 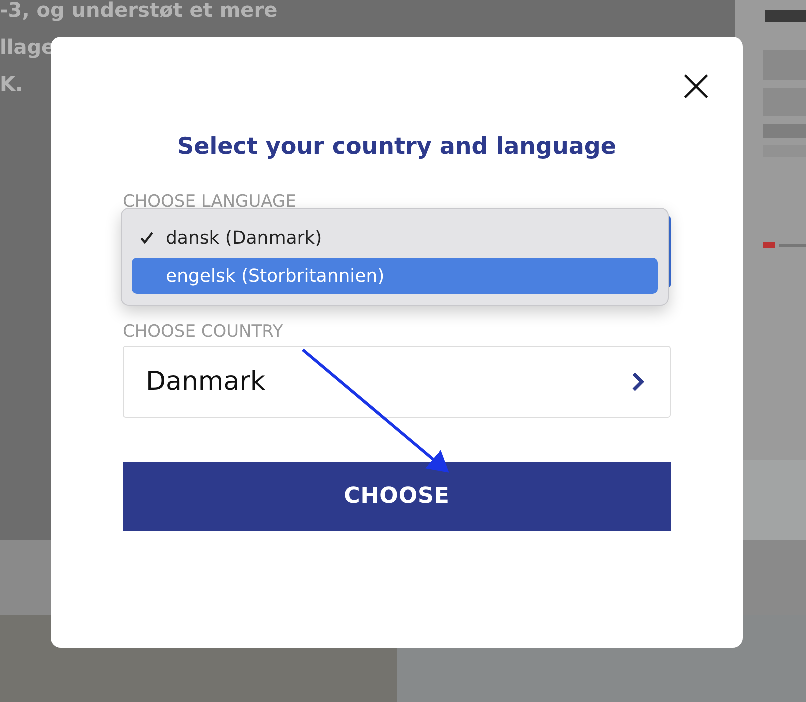 I want to click on dropdown-option: dansk (Danmark), so click(x=395, y=238).